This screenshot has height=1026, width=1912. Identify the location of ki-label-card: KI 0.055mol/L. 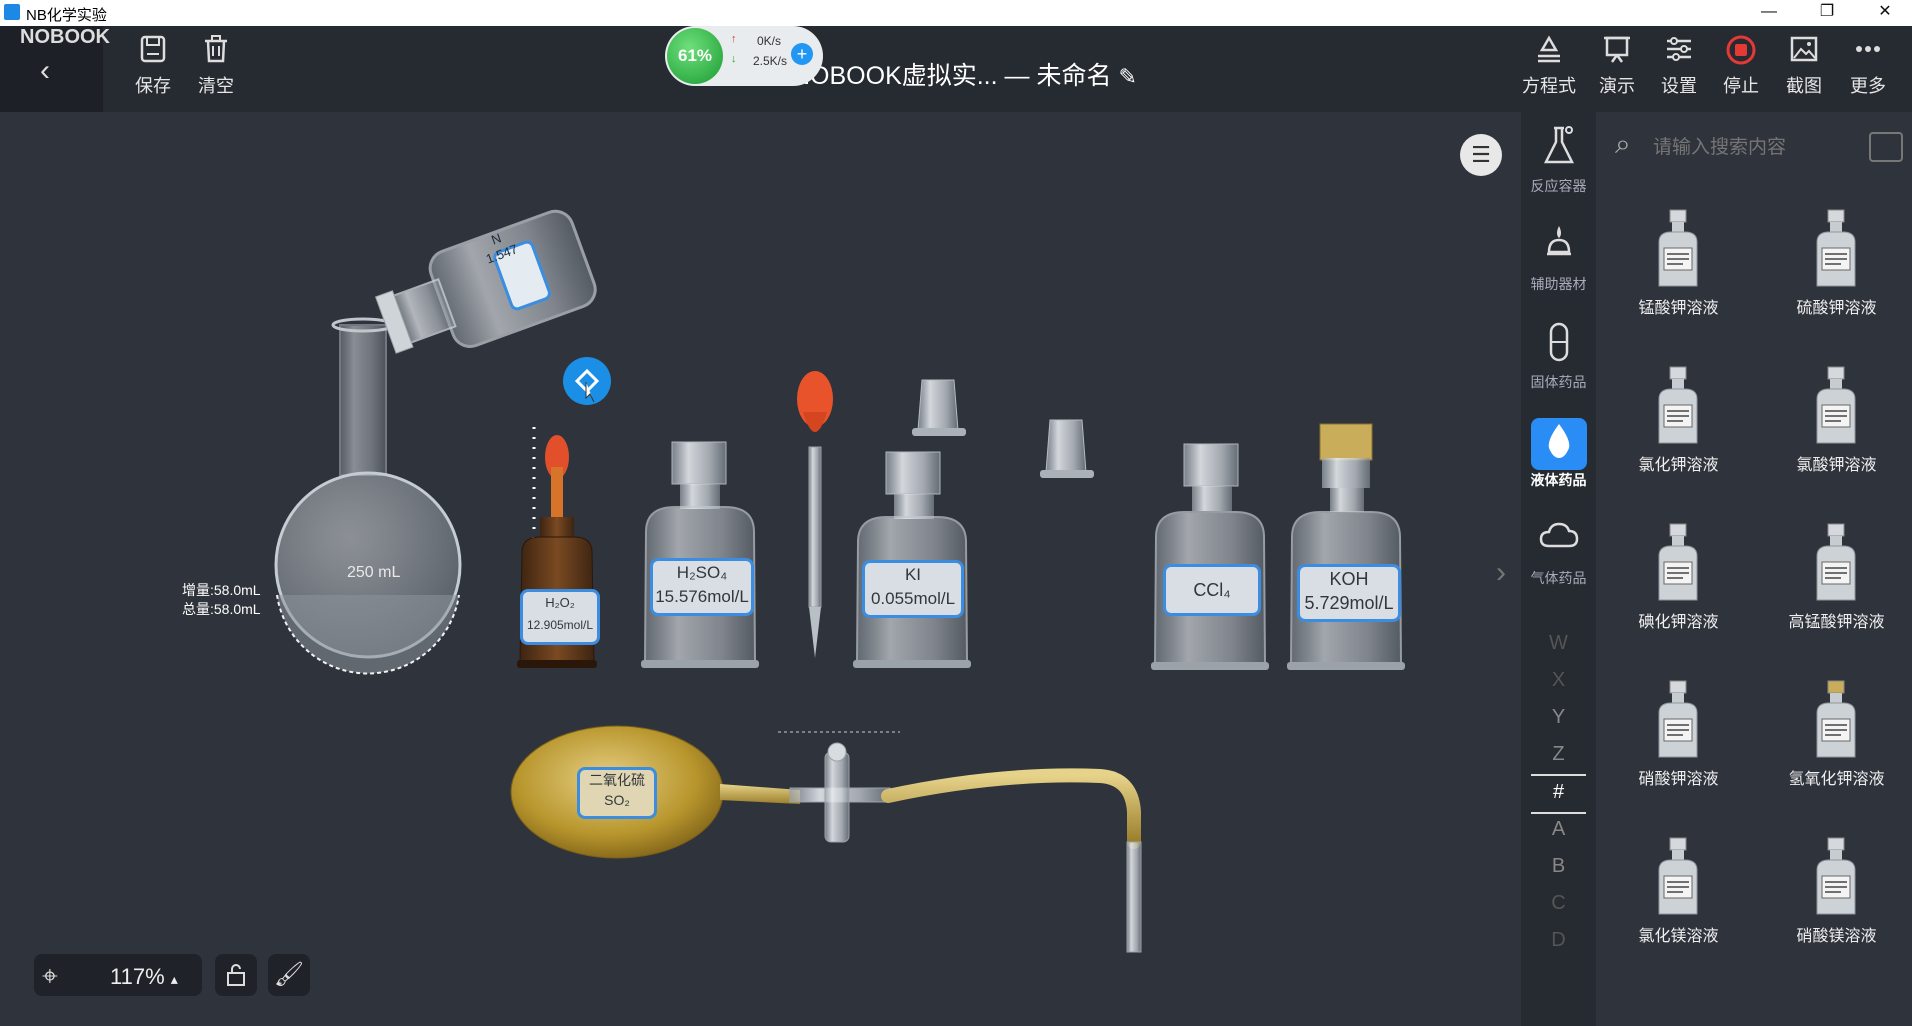
(913, 589).